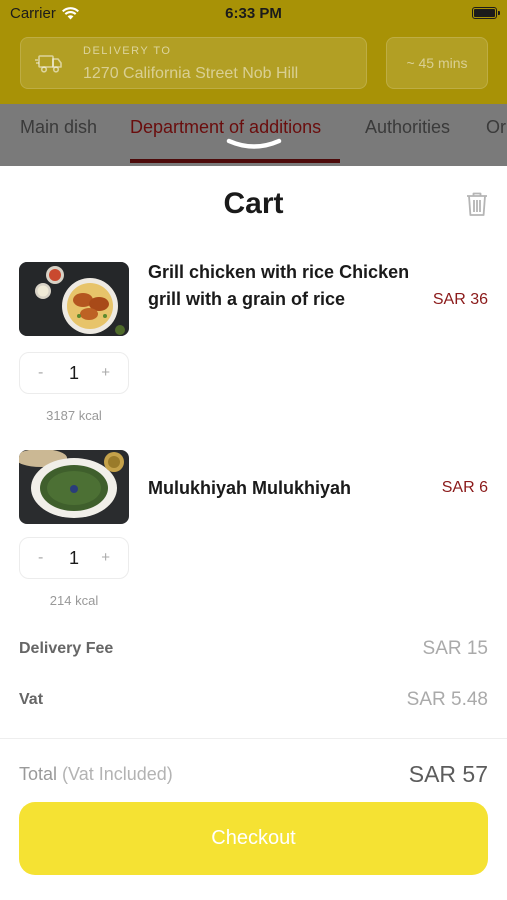 This screenshot has height=900, width=507. I want to click on item-kcal: 3187 kcal, so click(74, 415).